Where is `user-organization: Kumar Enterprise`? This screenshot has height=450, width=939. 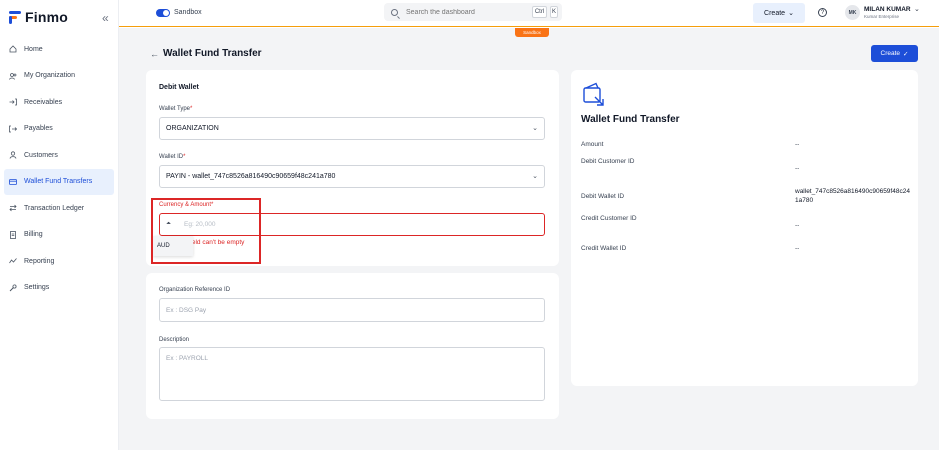
user-organization: Kumar Enterprise is located at coordinates (882, 16).